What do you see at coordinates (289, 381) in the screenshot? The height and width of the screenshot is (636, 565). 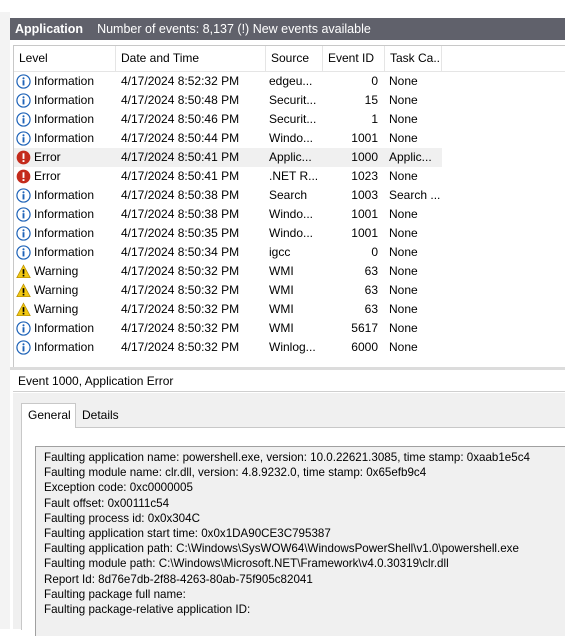 I see `event-detail-title: Event 1000, Application Error` at bounding box center [289, 381].